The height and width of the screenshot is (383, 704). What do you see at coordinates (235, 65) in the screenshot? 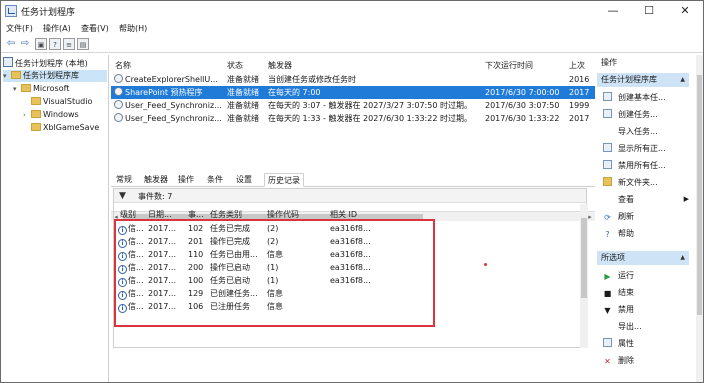
I see `column-header-status: 状态` at bounding box center [235, 65].